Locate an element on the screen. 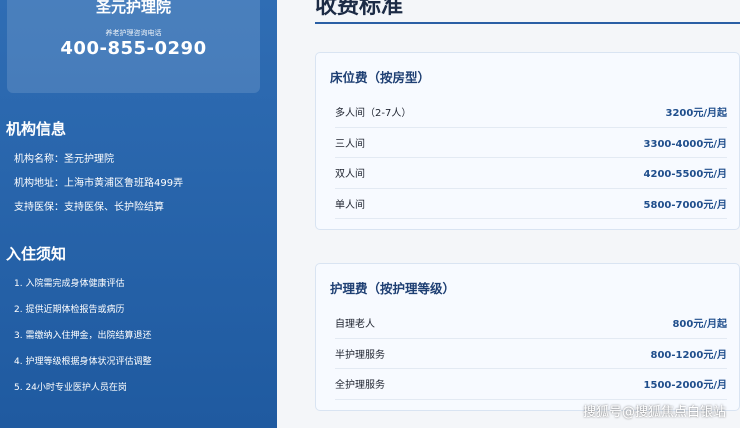 The image size is (740, 428). info-item: 支持医保：支持医保、长护险结算 is located at coordinates (89, 207).